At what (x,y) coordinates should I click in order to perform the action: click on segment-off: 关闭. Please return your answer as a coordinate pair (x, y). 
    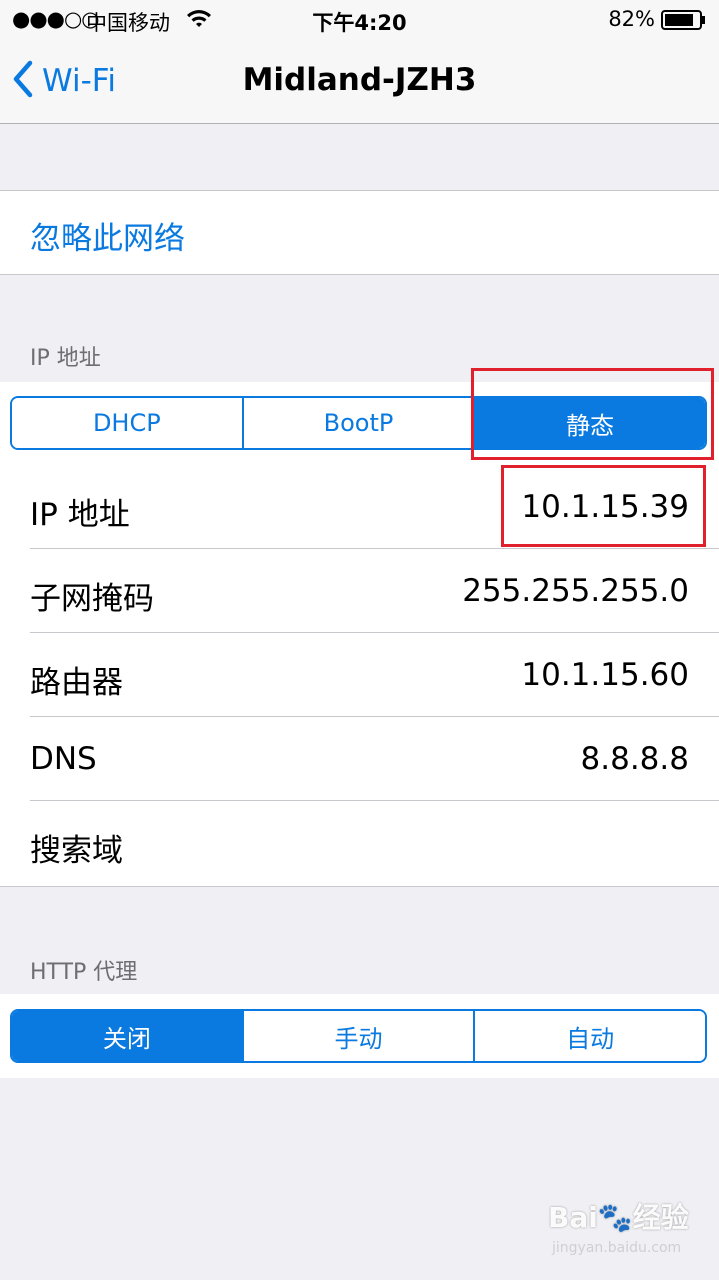
    Looking at the image, I should click on (128, 1036).